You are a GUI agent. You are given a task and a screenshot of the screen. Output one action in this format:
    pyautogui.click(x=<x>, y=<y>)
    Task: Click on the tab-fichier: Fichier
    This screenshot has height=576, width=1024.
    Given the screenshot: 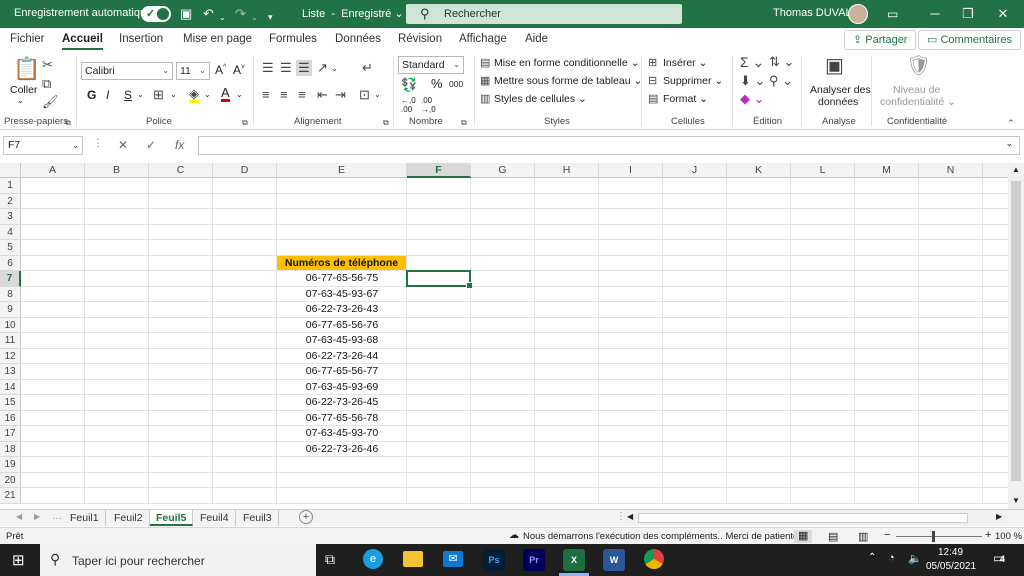 What is the action you would take?
    pyautogui.click(x=27, y=39)
    